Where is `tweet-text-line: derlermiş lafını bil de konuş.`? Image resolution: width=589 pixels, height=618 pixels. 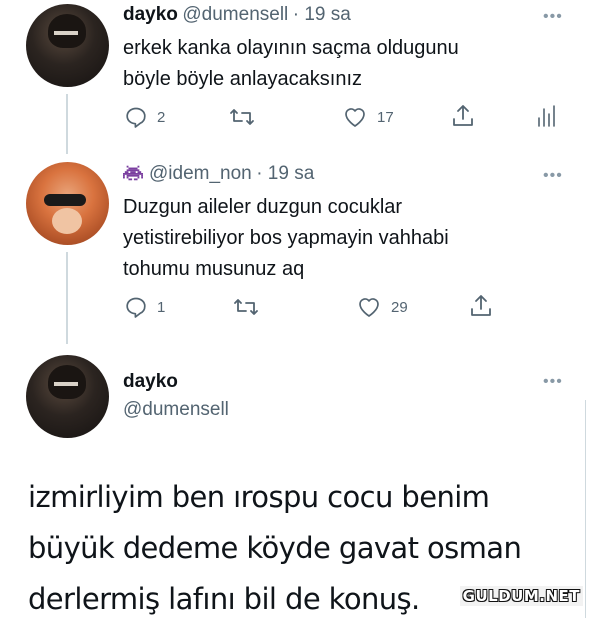
tweet-text-line: derlermiş lafını bil de konuş. is located at coordinates (224, 599).